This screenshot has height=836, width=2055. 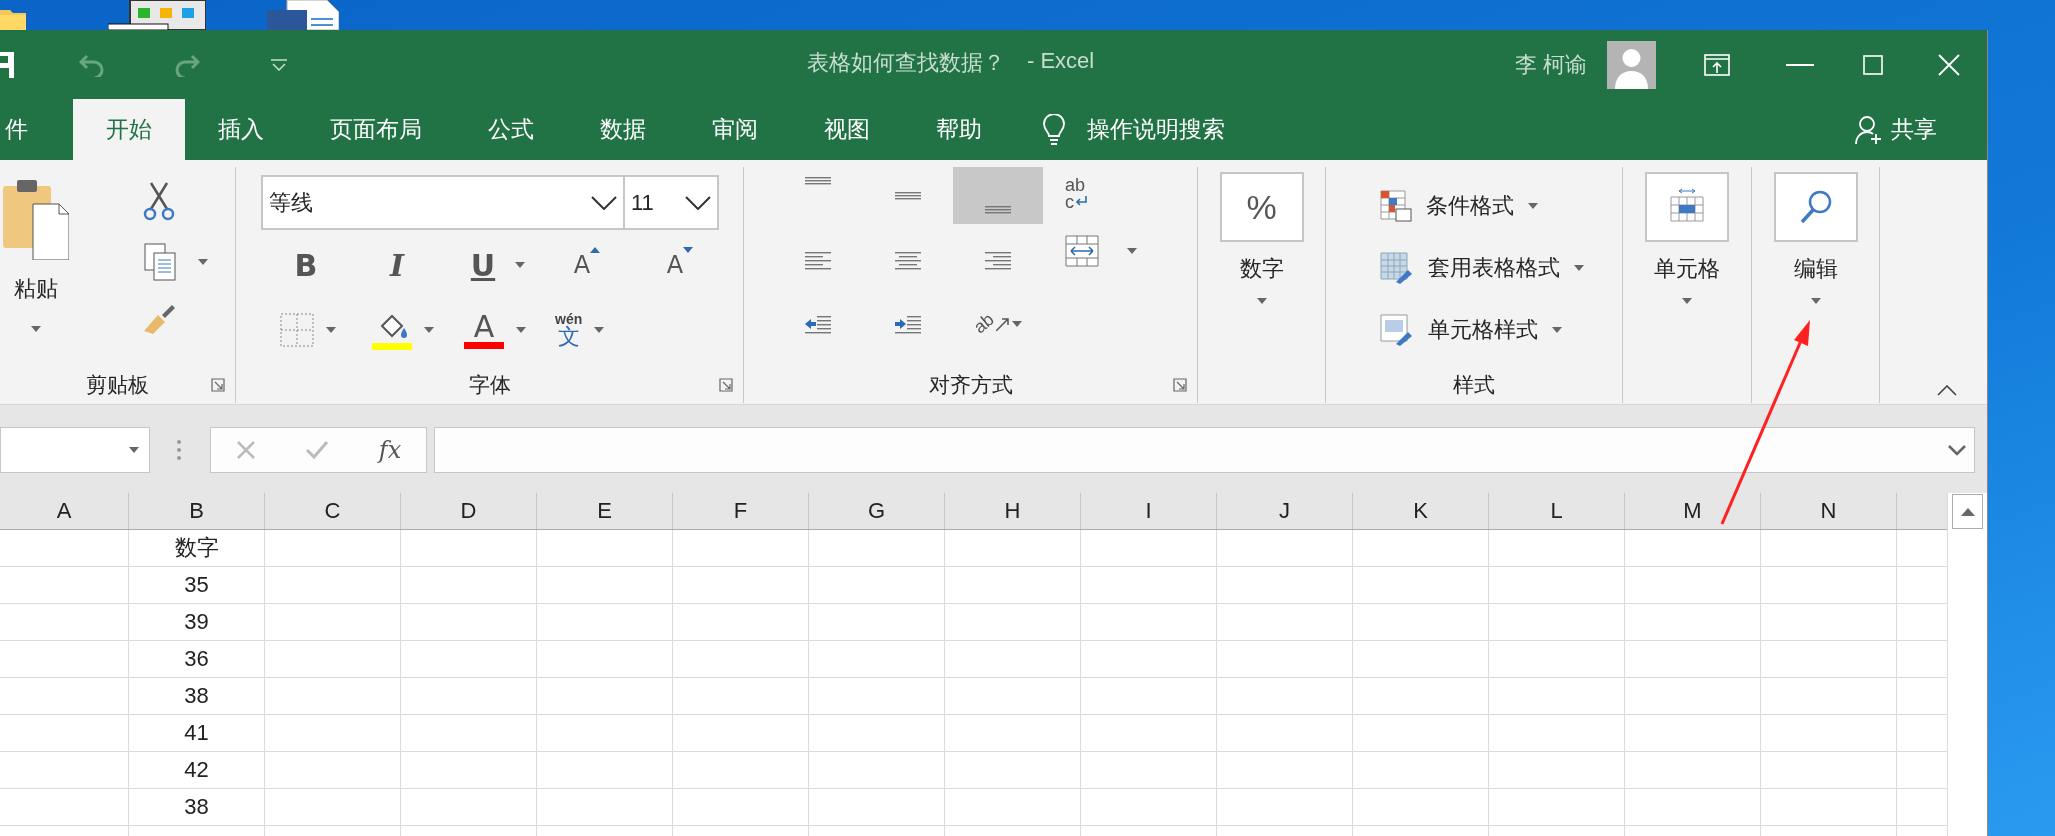 I want to click on group-label: 编辑, so click(x=1815, y=269).